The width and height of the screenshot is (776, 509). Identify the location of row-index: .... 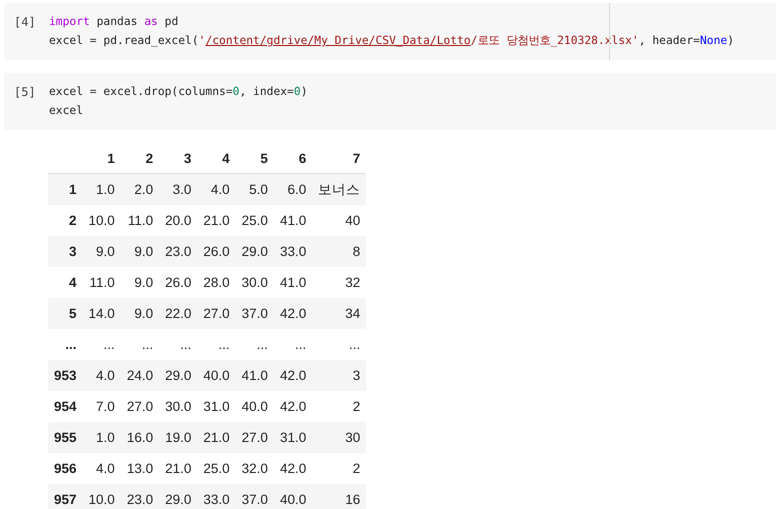
(65, 344).